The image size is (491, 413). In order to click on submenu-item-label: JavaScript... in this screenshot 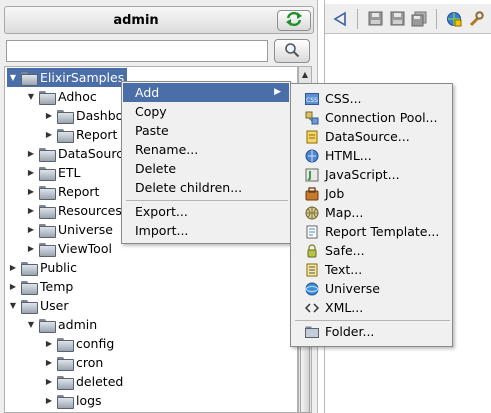, I will do `click(362, 174)`.